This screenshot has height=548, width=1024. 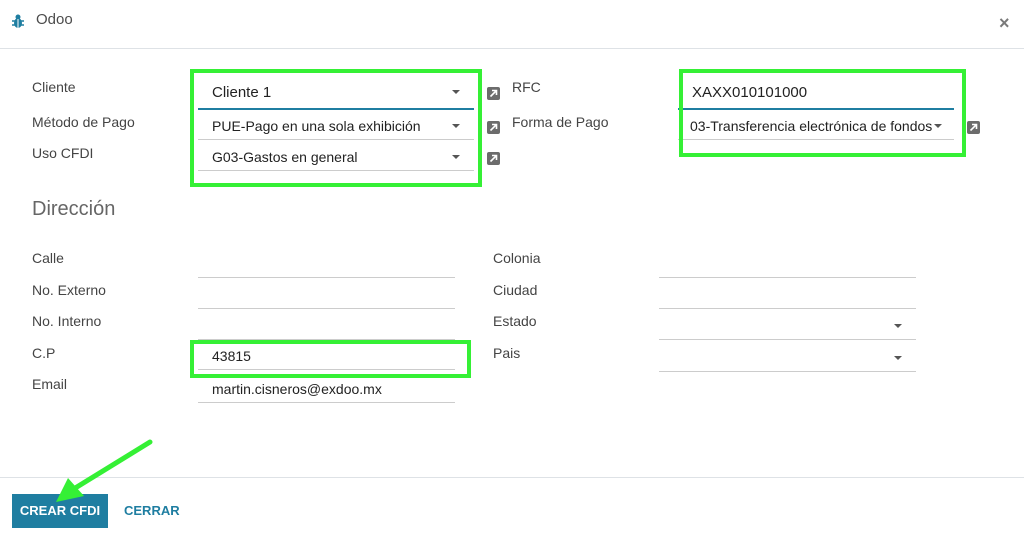 I want to click on colonia-input, so click(x=787, y=264).